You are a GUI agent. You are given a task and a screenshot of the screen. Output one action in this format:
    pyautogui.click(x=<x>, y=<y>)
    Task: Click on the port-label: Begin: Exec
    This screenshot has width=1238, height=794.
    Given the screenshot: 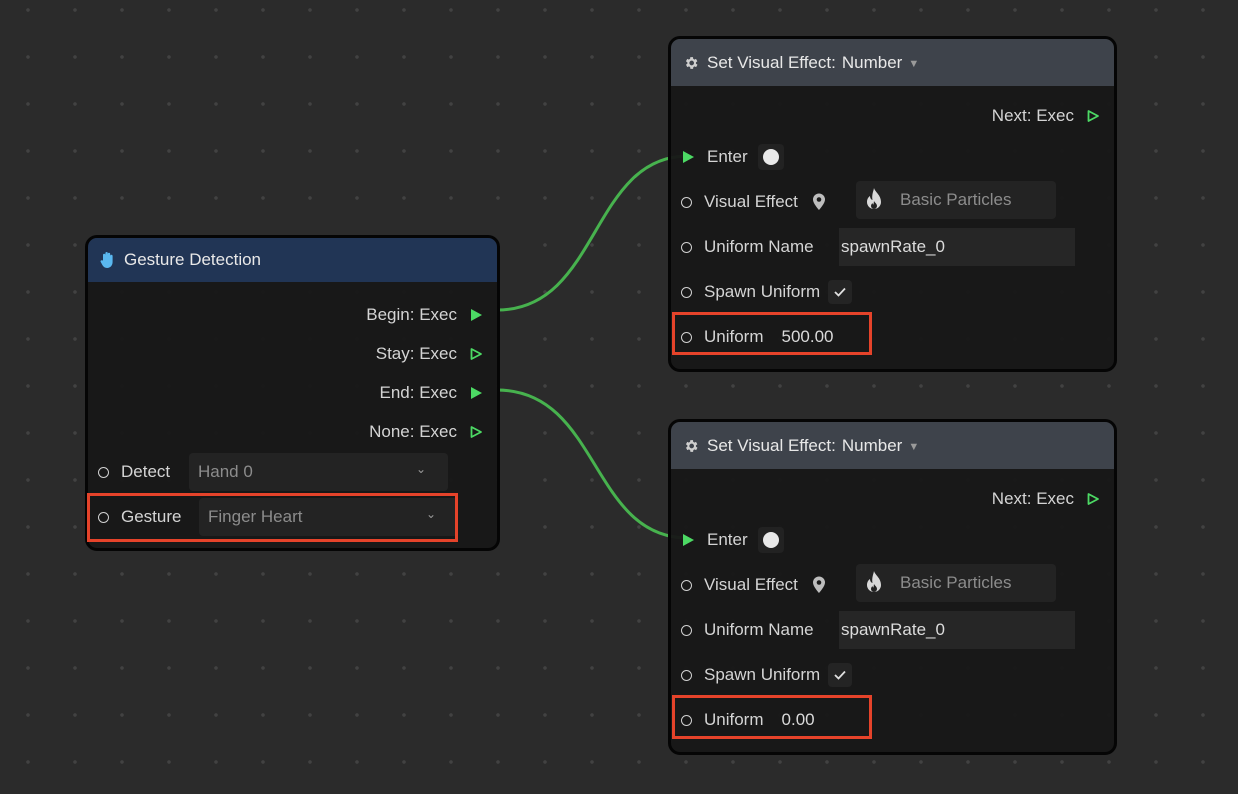 What is the action you would take?
    pyautogui.click(x=411, y=314)
    